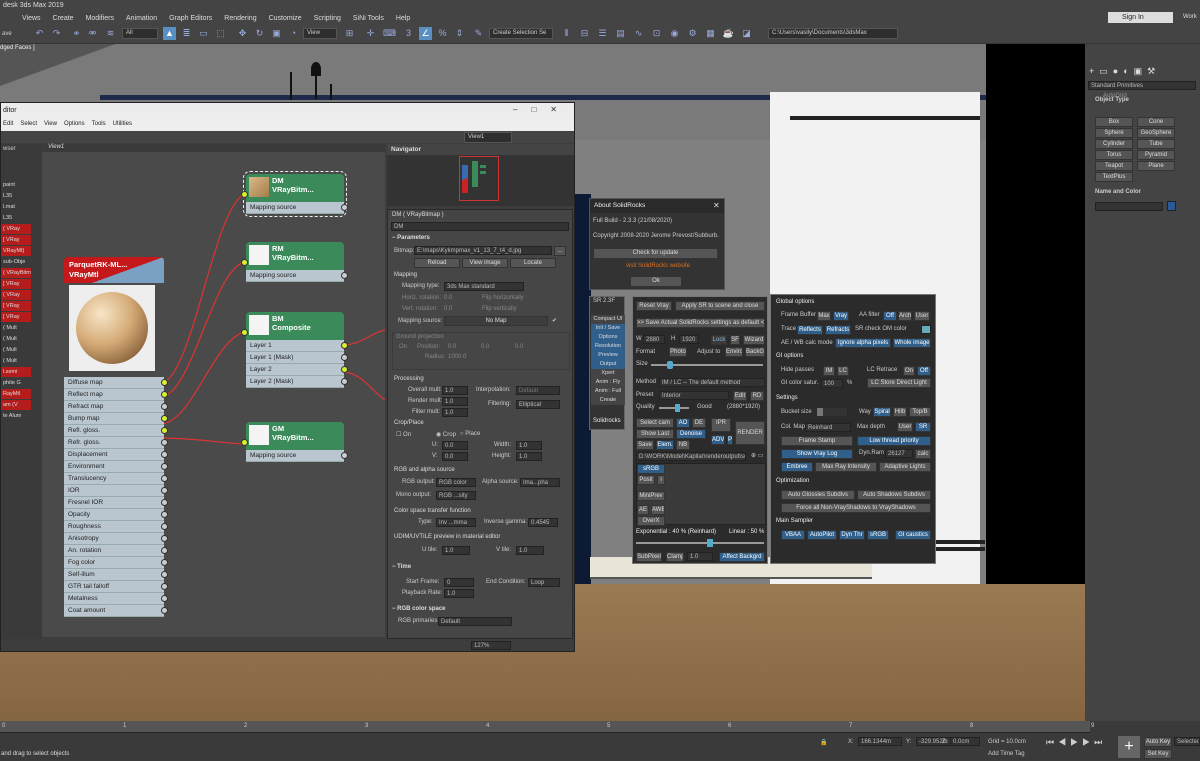 This screenshot has height=761, width=1200. Describe the element at coordinates (69, 18) in the screenshot. I see `menu-item: Create` at that location.